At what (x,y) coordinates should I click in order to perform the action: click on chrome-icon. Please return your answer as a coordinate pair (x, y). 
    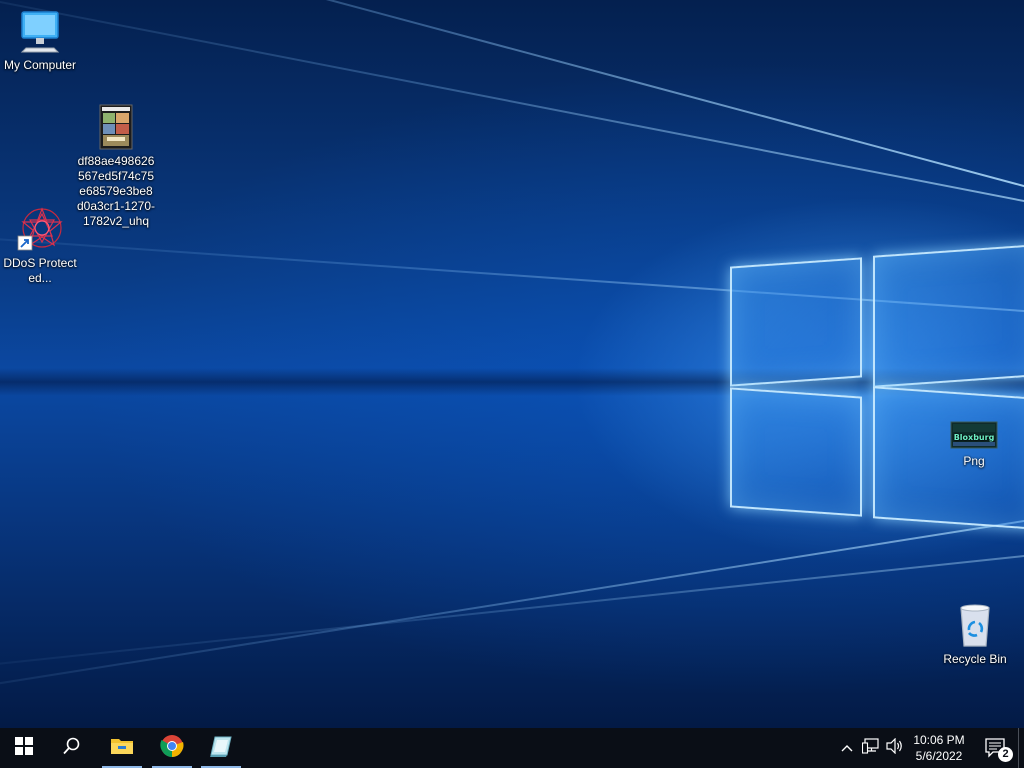
    Looking at the image, I should click on (172, 748).